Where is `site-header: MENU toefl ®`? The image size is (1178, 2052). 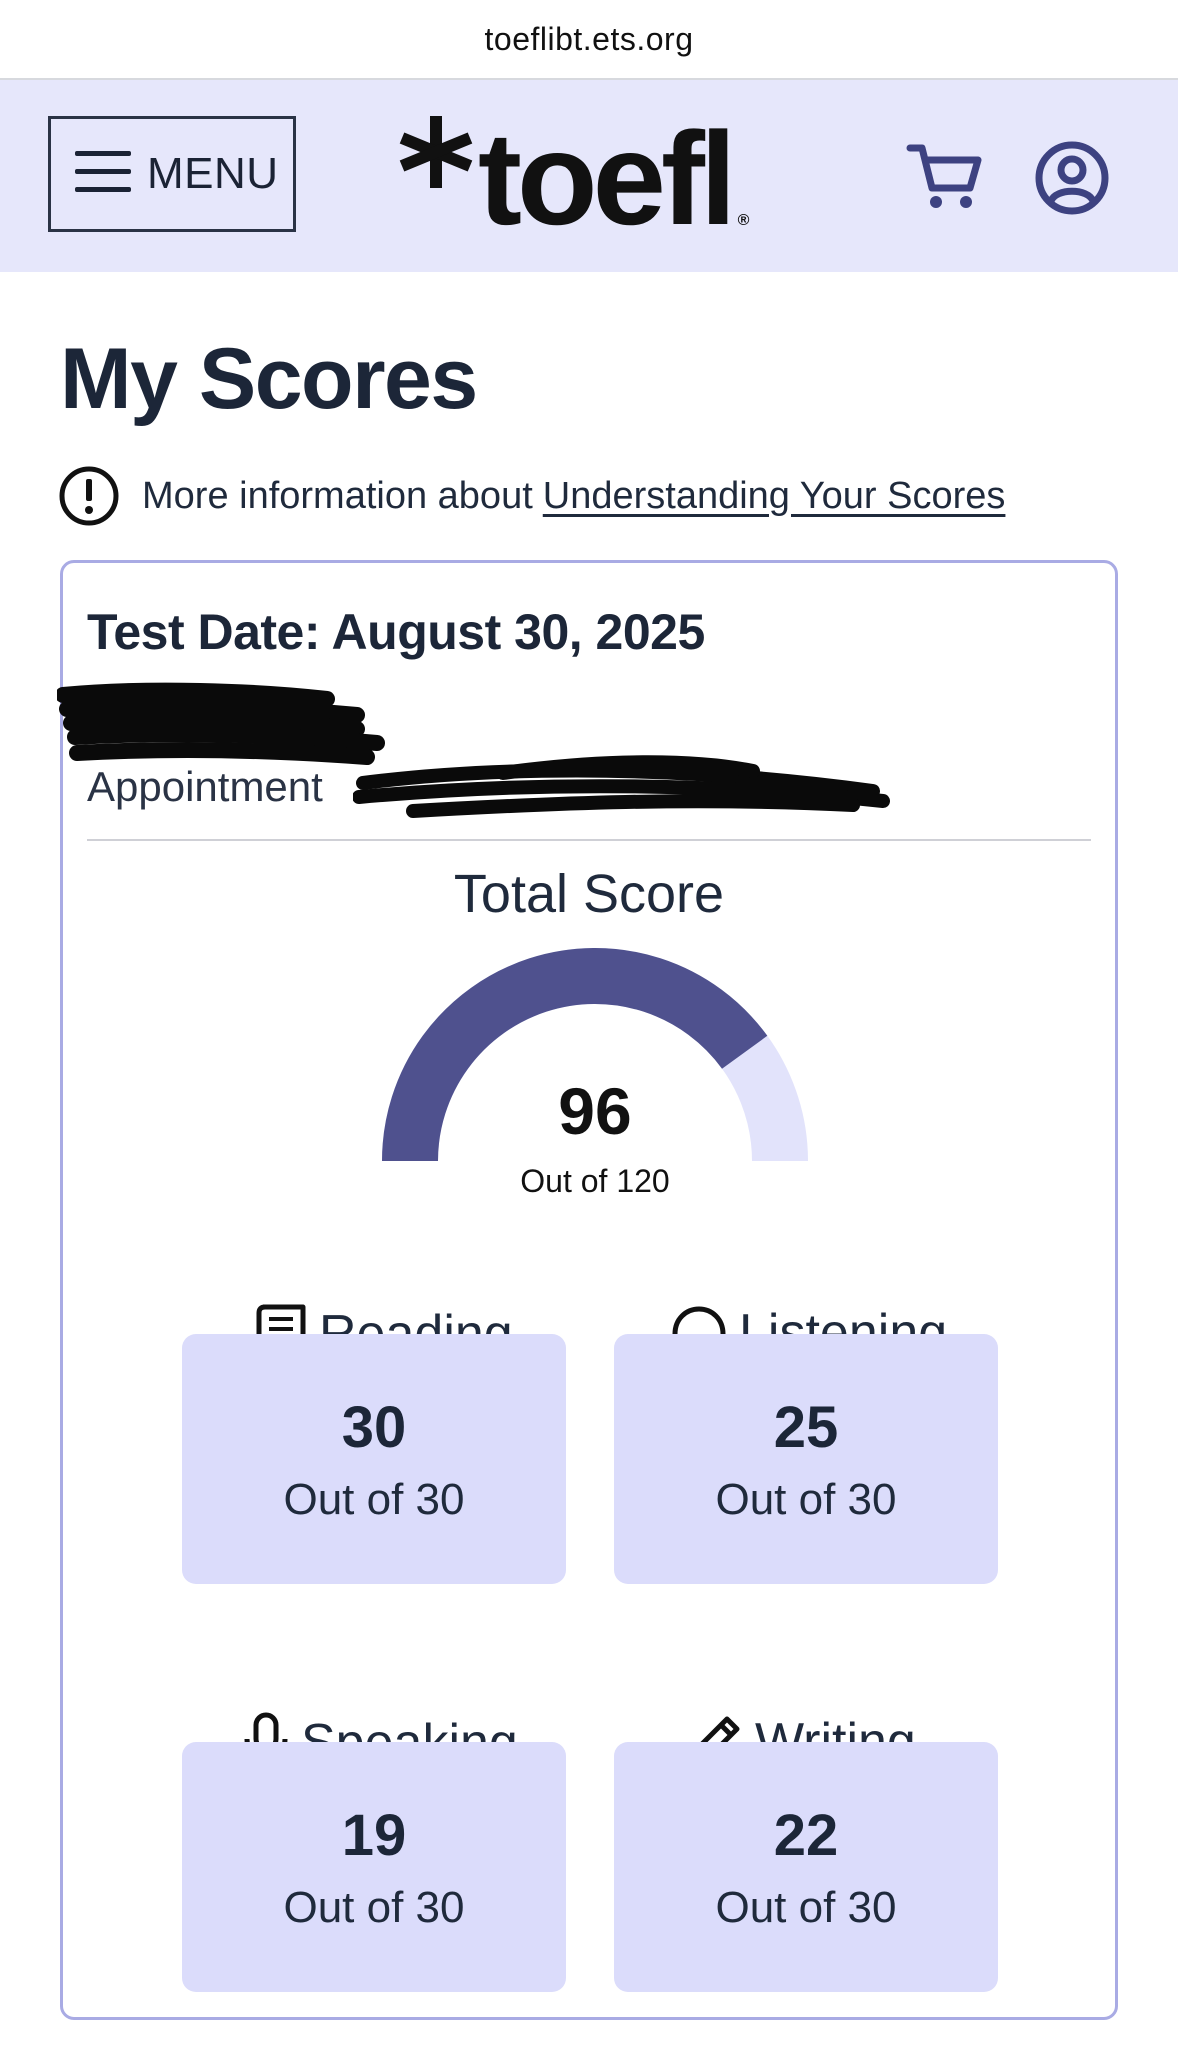 site-header: MENU toefl ® is located at coordinates (589, 176).